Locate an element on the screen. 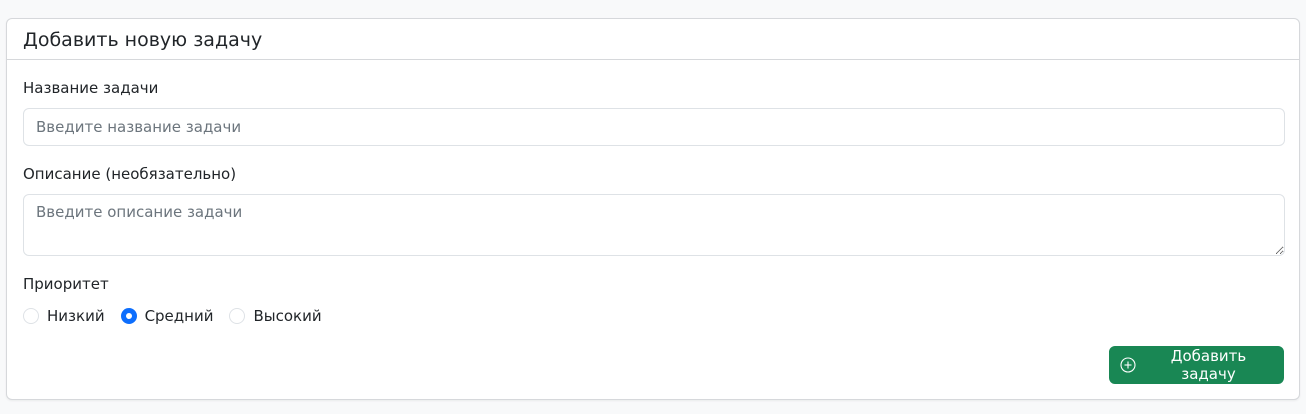  priority-option-high: Высокий is located at coordinates (275, 316).